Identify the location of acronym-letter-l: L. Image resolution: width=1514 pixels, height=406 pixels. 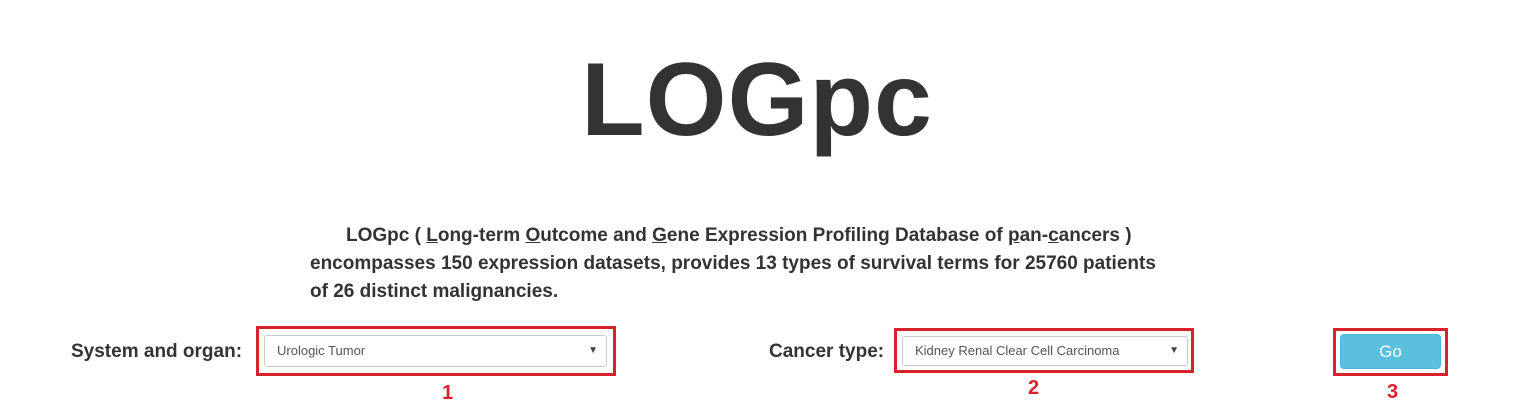
(432, 235).